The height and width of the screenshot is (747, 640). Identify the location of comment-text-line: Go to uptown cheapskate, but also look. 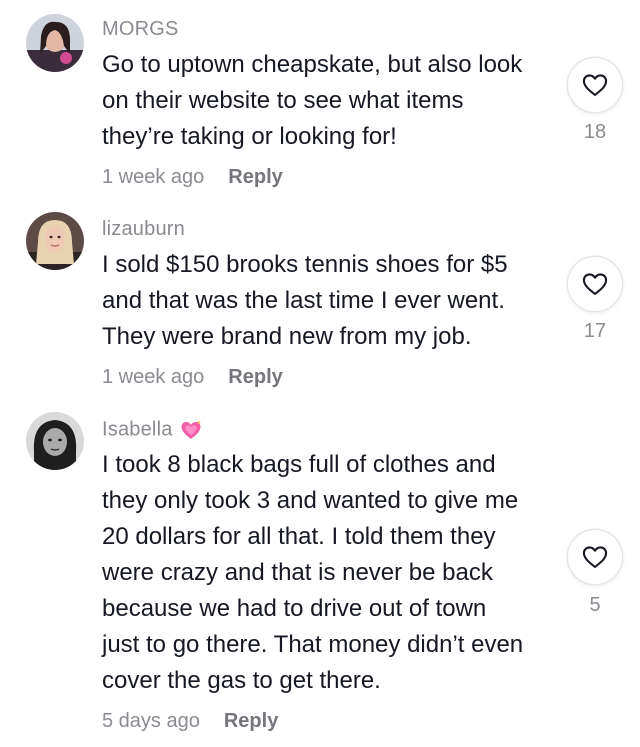
(312, 64).